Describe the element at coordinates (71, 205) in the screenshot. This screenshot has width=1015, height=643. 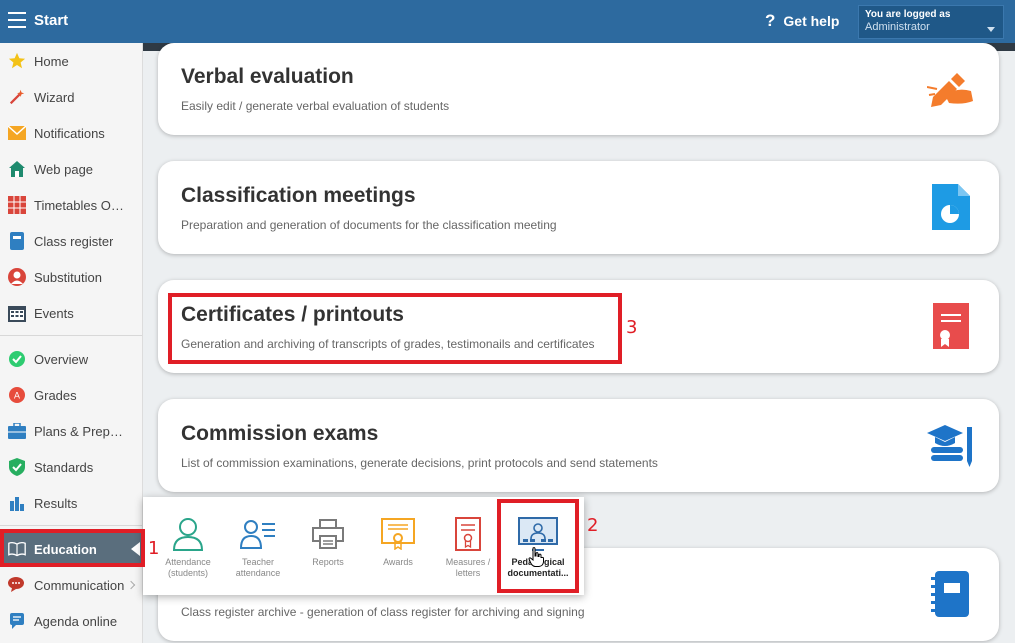
I see `sidebar-item-timetables: Timetables Online` at that location.